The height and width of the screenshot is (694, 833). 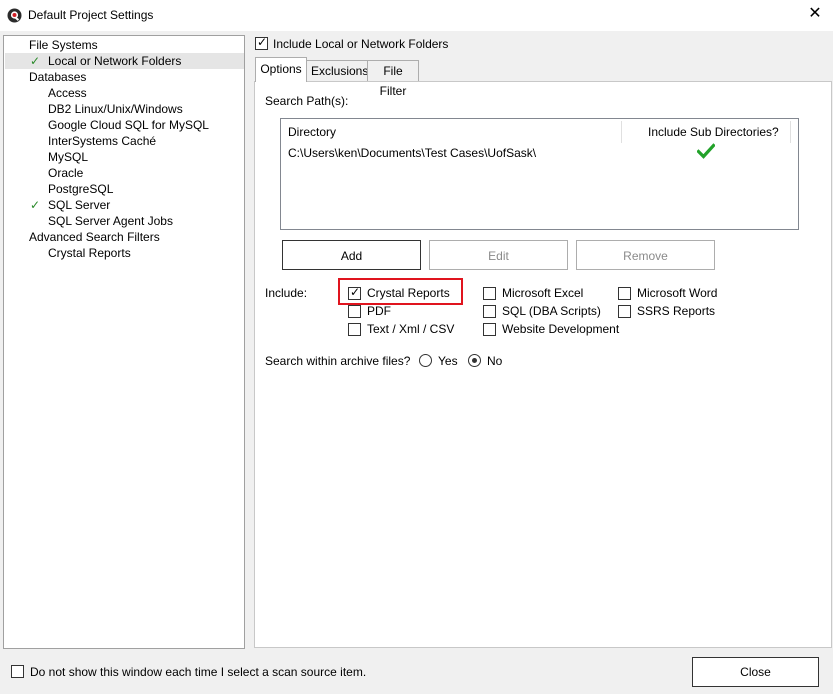 What do you see at coordinates (677, 293) in the screenshot?
I see `microsoft-word-label: Microsoft Word` at bounding box center [677, 293].